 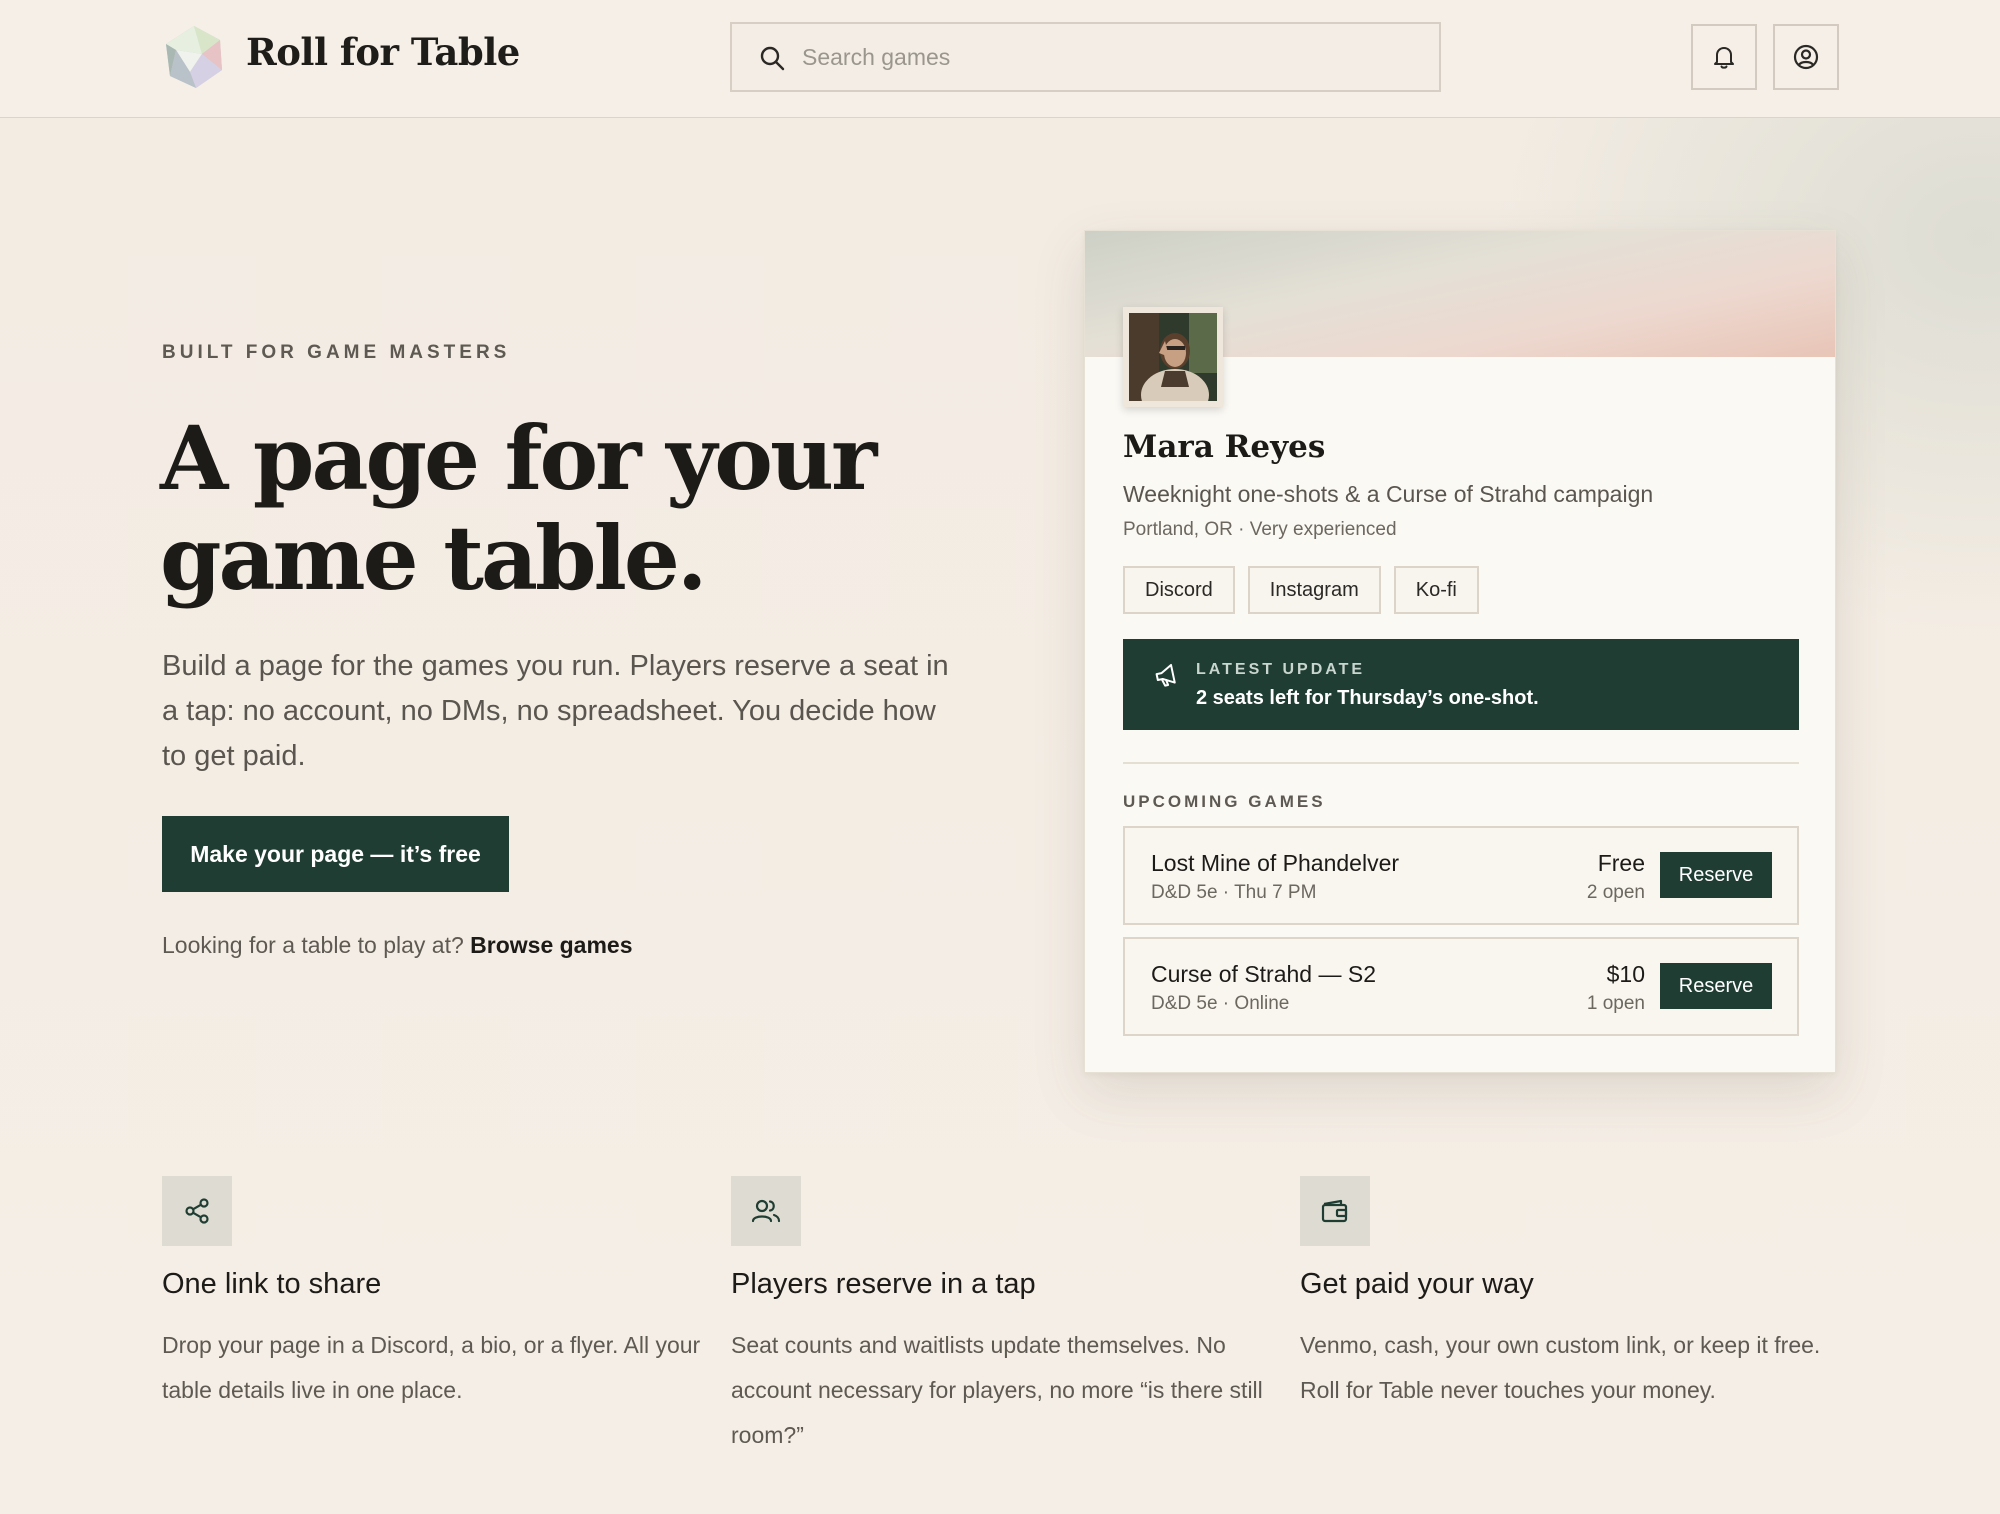 I want to click on game-seats-open: 1 open, so click(x=1615, y=1003).